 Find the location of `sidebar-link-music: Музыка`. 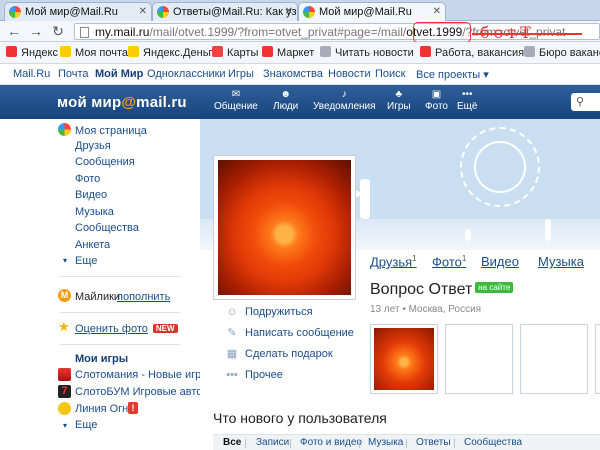

sidebar-link-music: Музыка is located at coordinates (94, 212).